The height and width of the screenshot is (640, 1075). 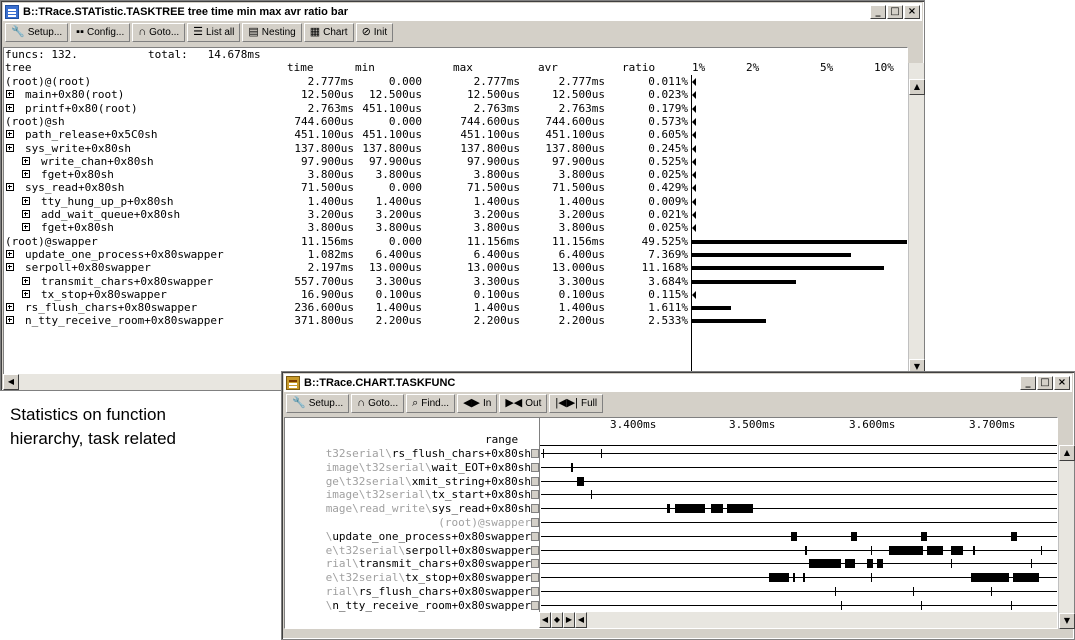 I want to click on zoom-full-button: |◀▶| Full, so click(x=576, y=403).